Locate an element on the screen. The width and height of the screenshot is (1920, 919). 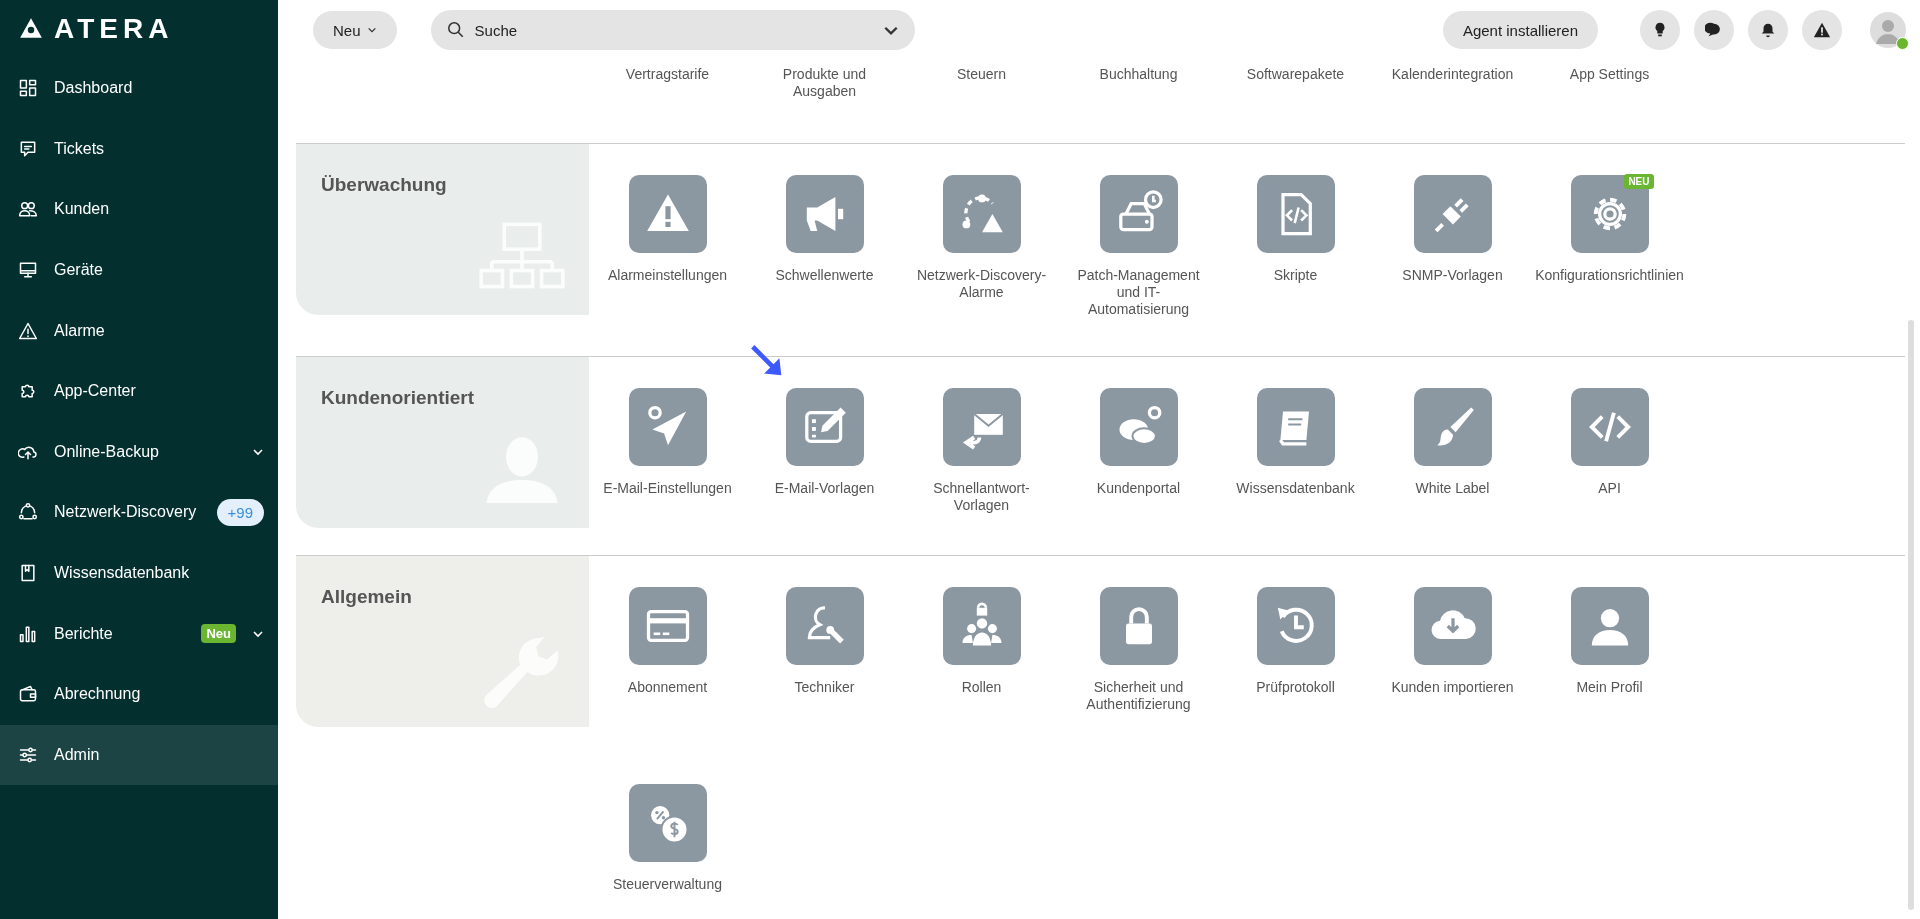
sidebar-item: Abrechnung is located at coordinates (139, 694).